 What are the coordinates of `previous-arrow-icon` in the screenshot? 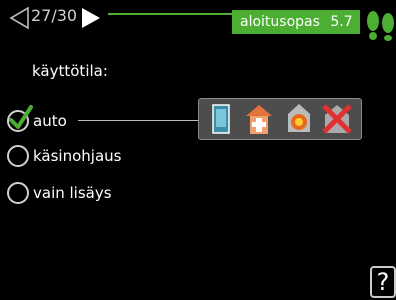 It's located at (19, 18).